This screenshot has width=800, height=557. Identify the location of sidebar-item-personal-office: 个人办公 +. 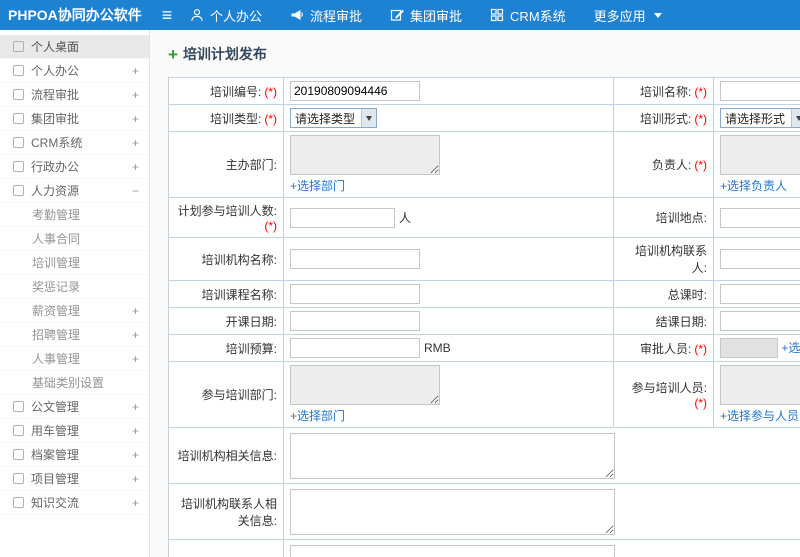
(74, 71).